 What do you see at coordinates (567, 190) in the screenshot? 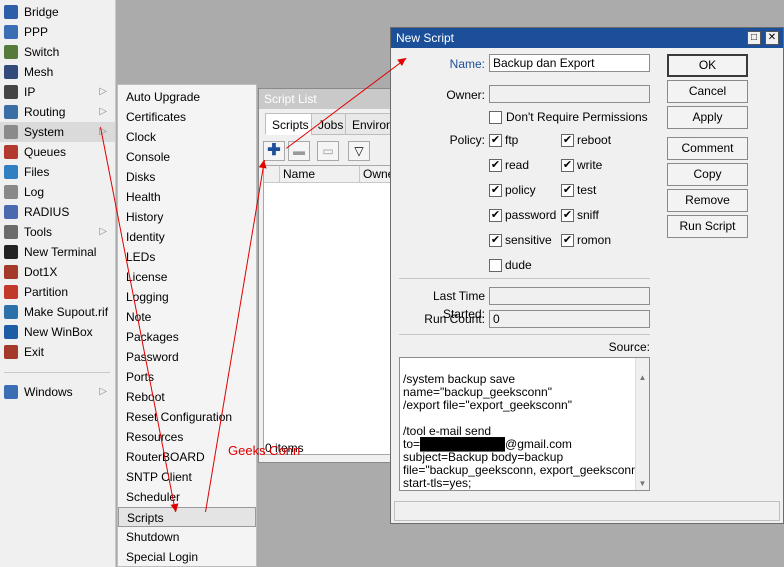
I see `policy-test-checkbox: ✔` at bounding box center [567, 190].